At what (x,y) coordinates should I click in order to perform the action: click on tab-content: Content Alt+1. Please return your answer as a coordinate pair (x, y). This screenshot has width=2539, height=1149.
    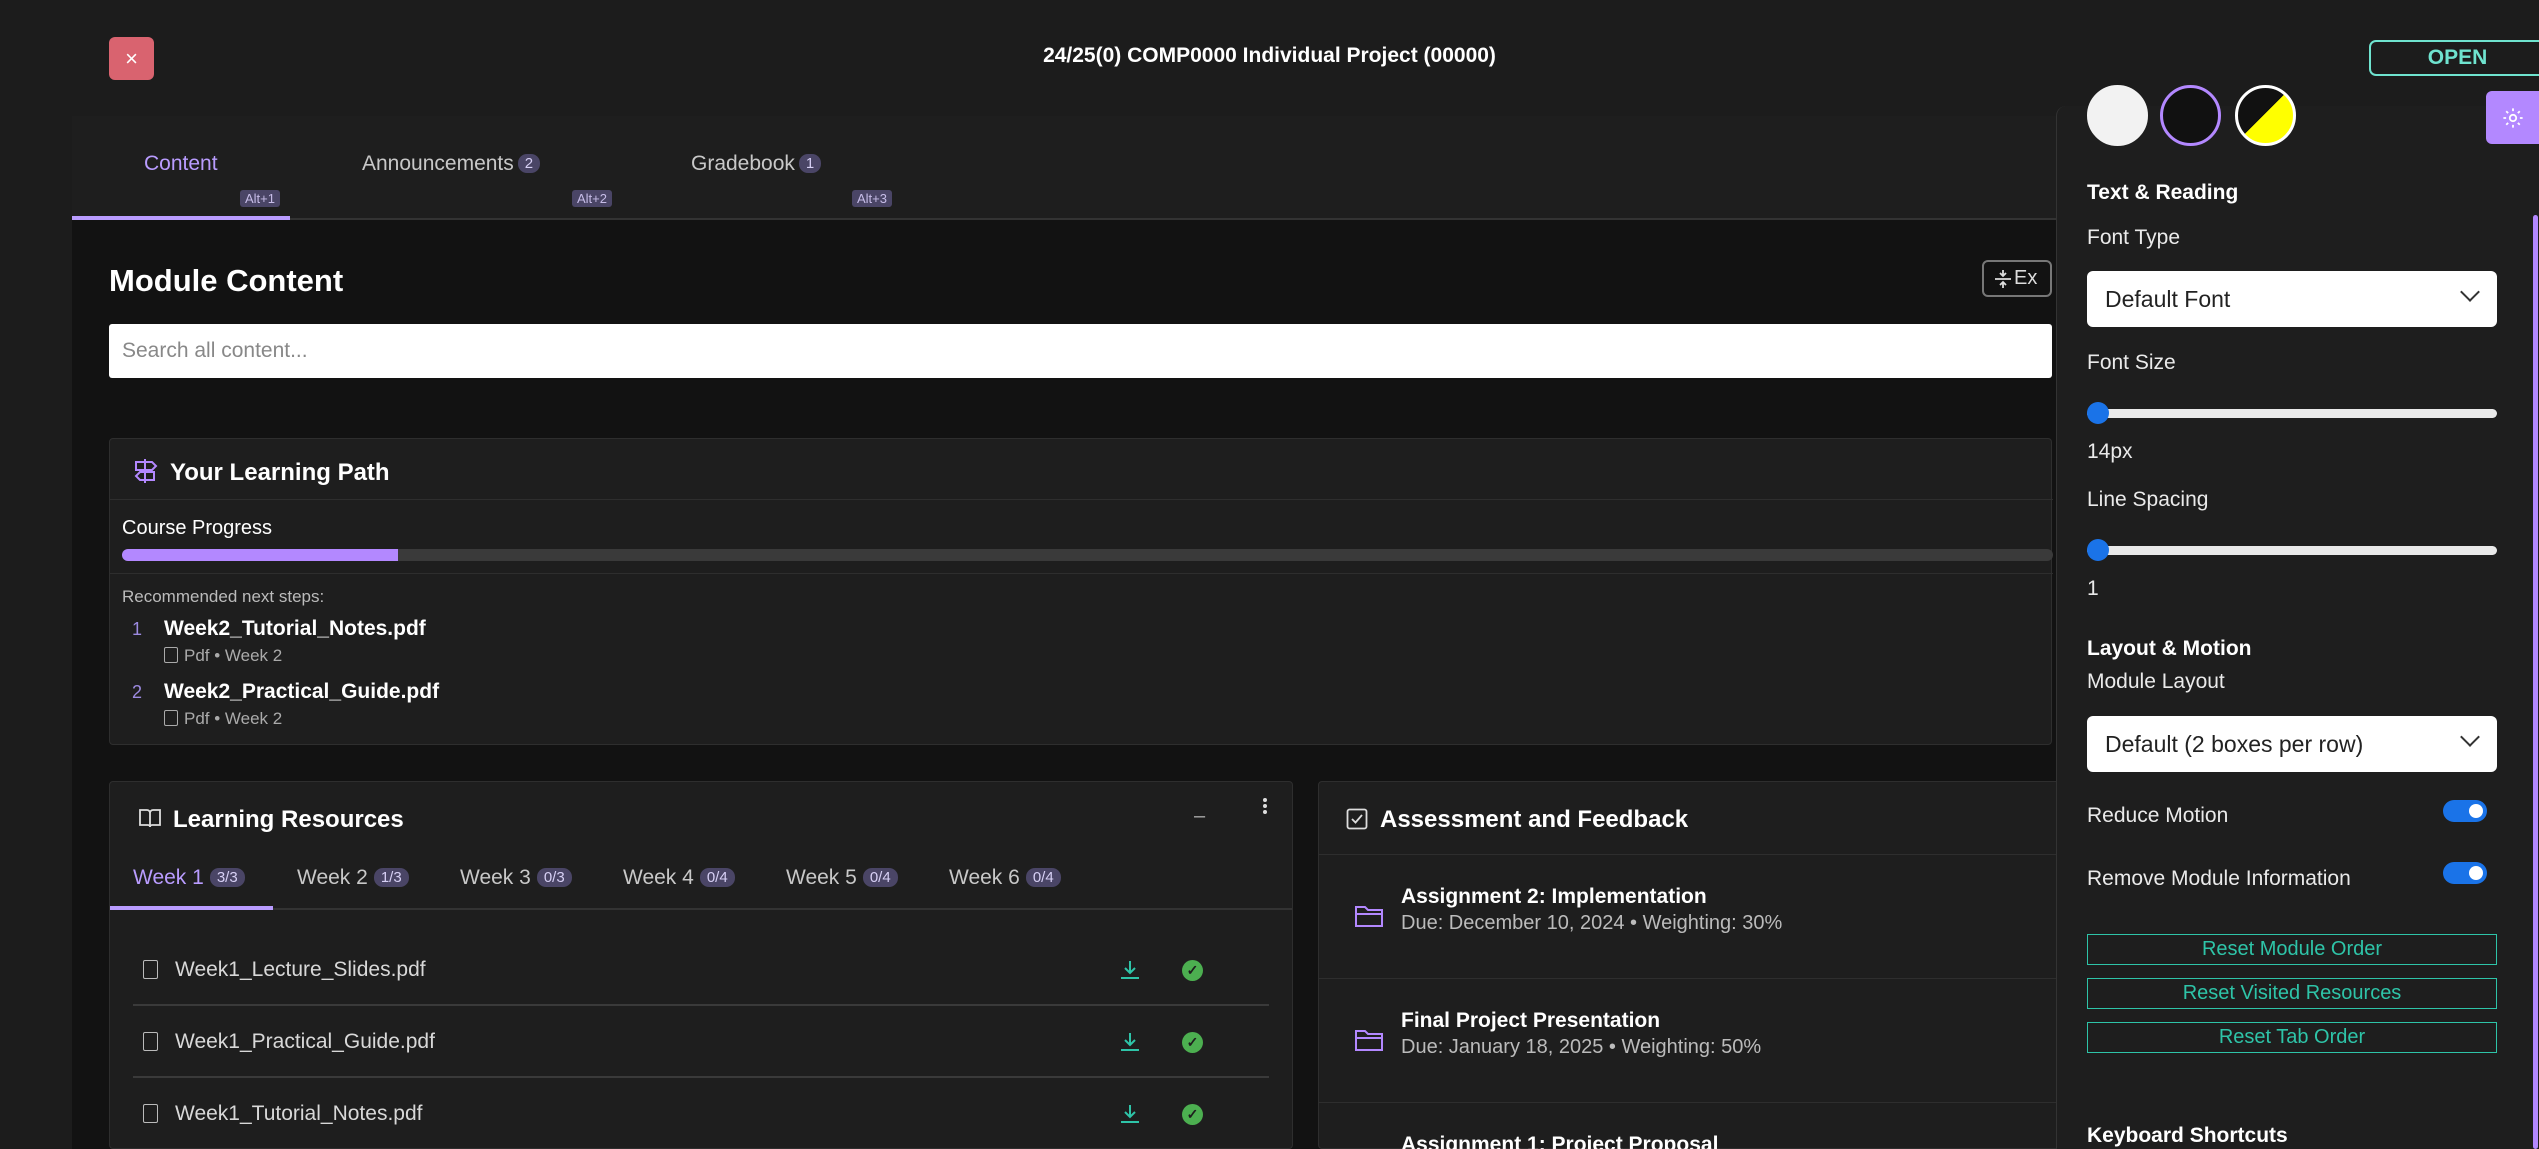
    Looking at the image, I should click on (181, 168).